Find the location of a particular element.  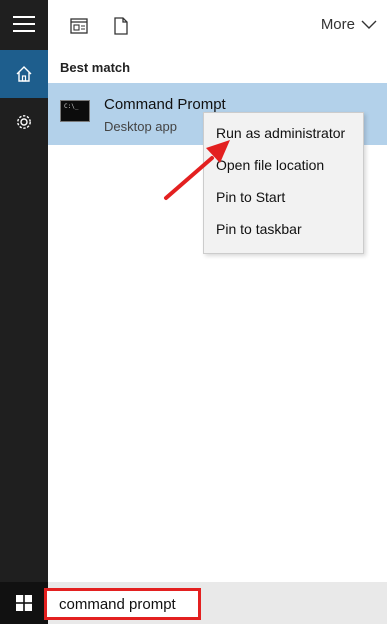

taskbar is located at coordinates (193, 603).